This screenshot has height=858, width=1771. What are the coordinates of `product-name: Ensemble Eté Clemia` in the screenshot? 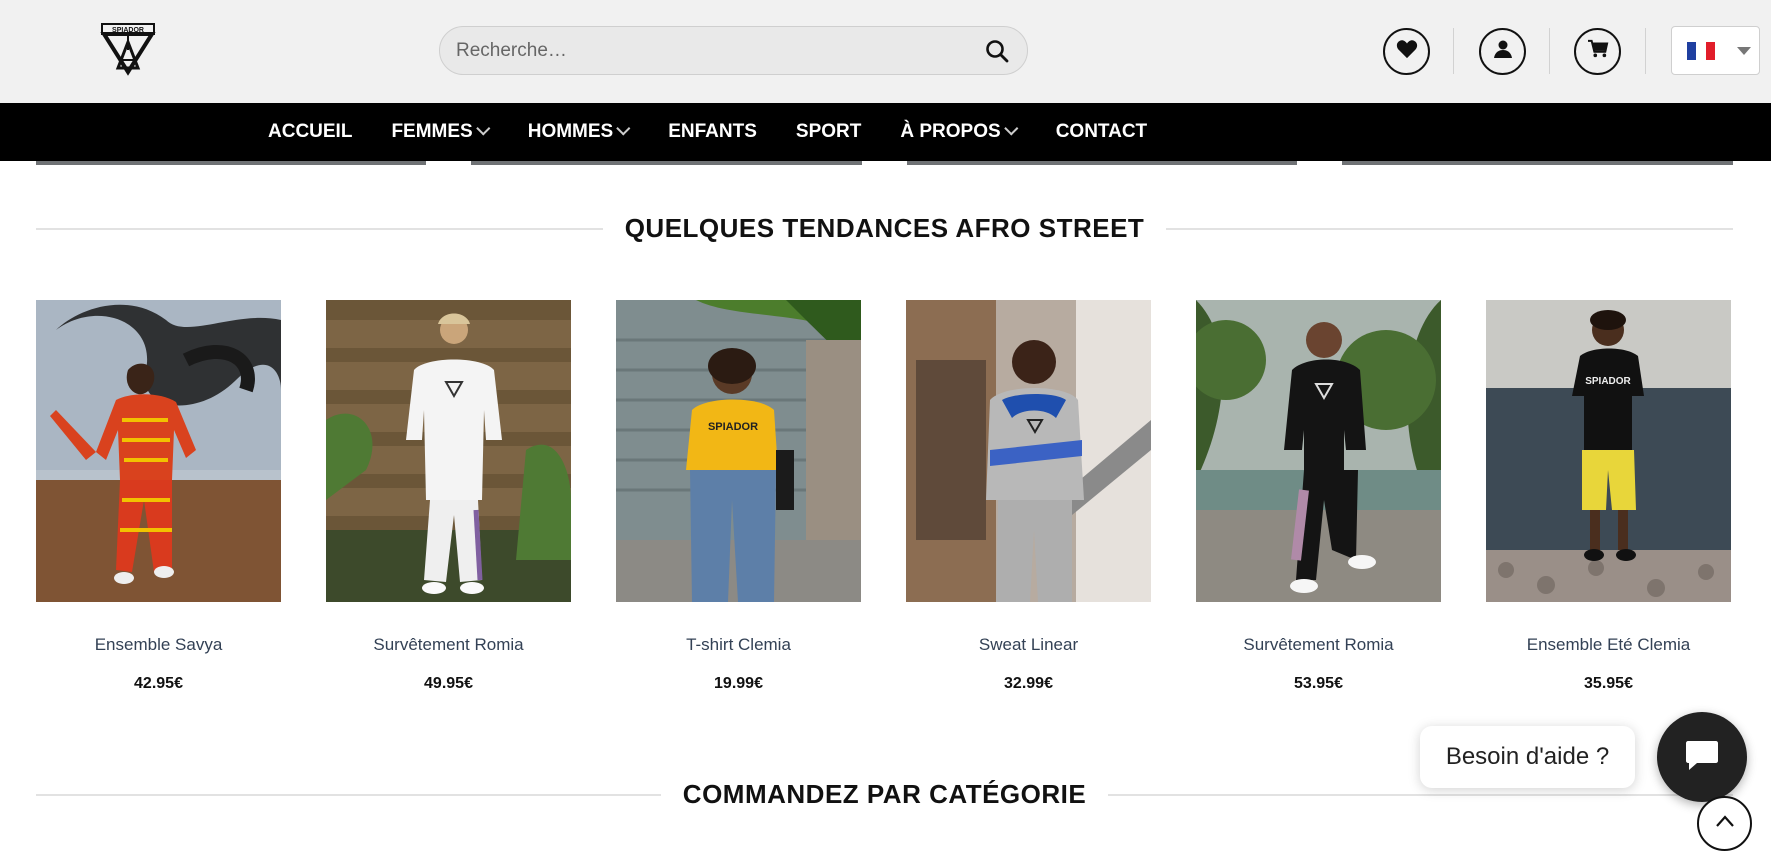 It's located at (1608, 645).